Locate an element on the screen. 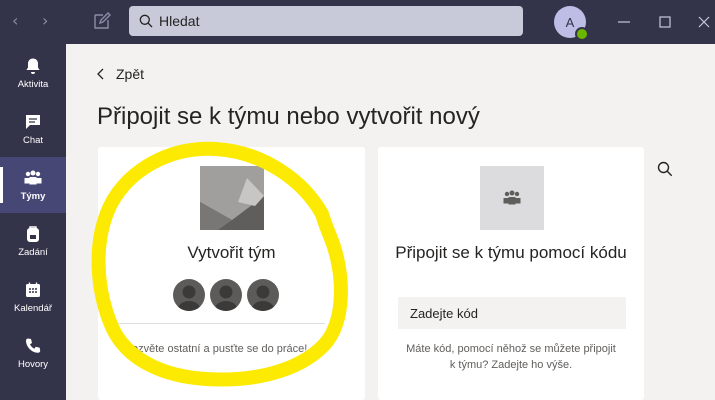 This screenshot has height=400, width=715. chevron-left-icon is located at coordinates (100, 74).